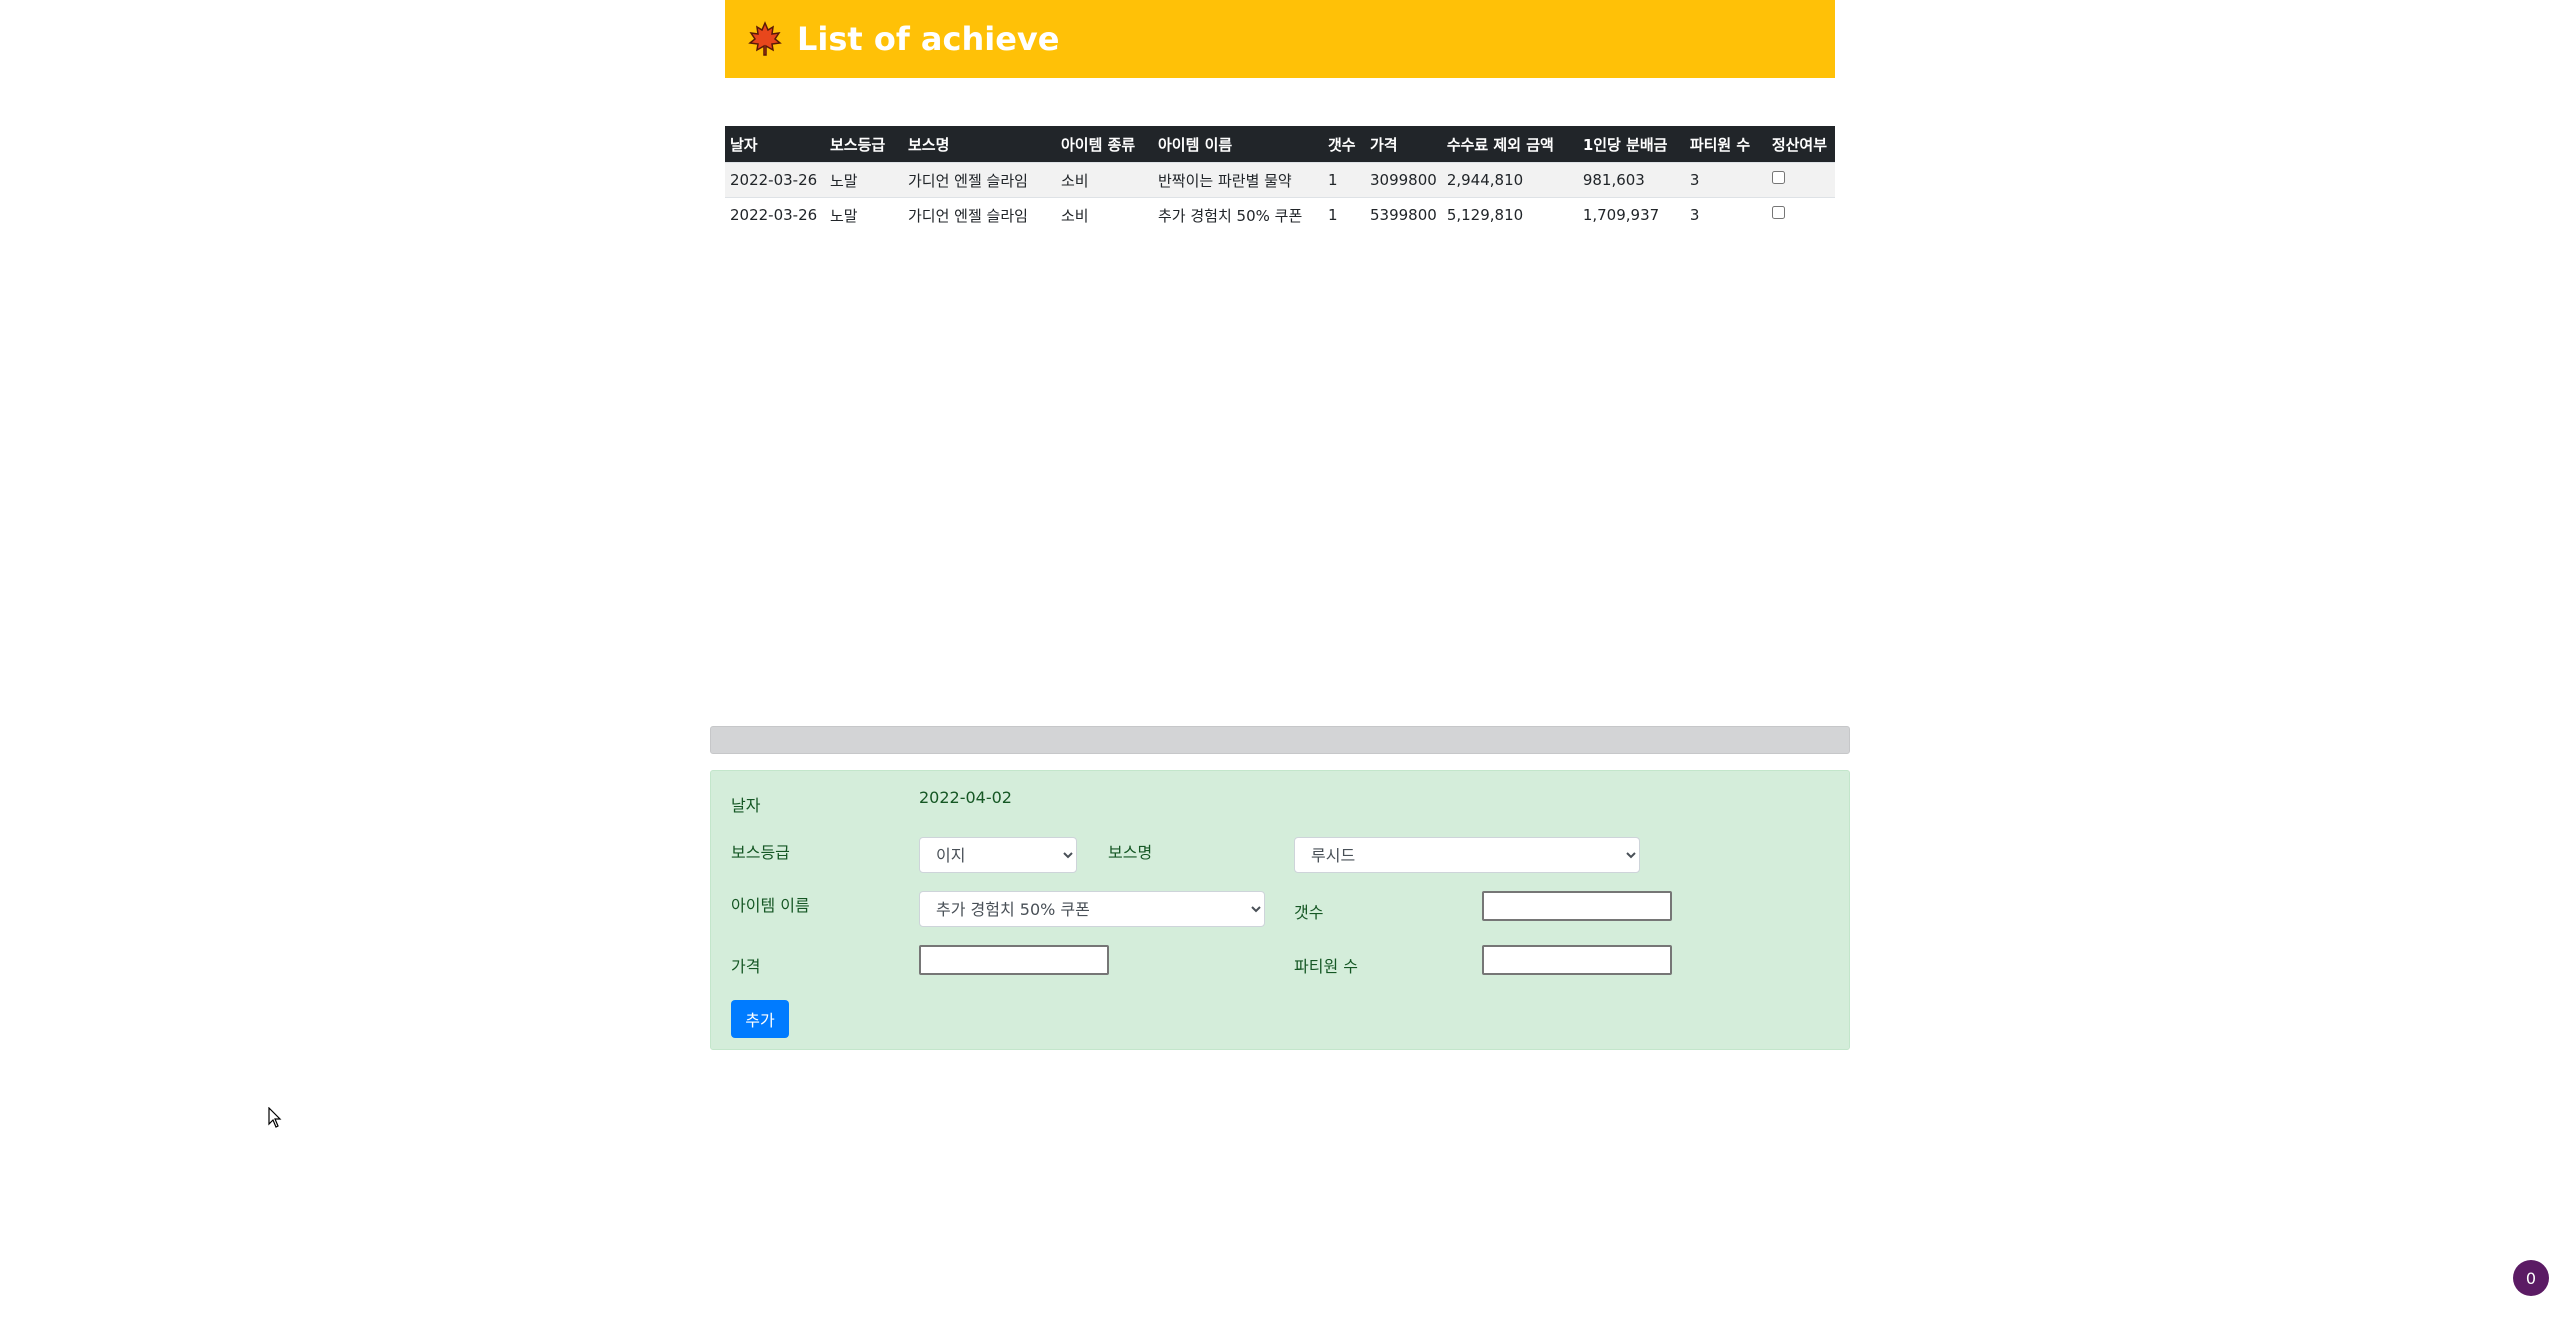 This screenshot has width=2560, height=1329. I want to click on add-button: 추가, so click(760, 1019).